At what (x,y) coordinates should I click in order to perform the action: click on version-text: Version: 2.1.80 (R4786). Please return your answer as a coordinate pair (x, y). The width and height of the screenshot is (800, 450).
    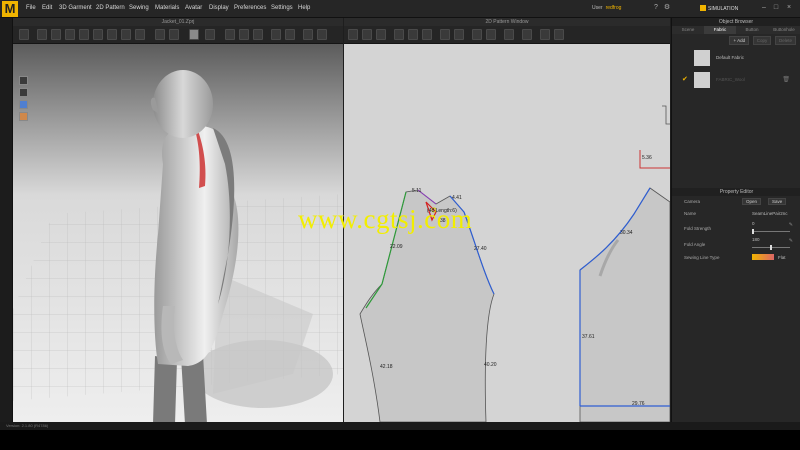
    Looking at the image, I should click on (27, 425).